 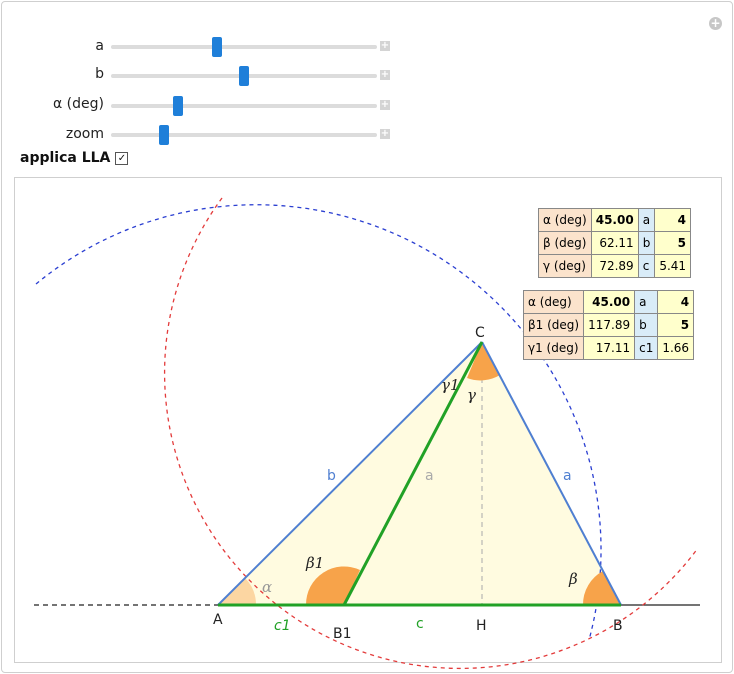 What do you see at coordinates (618, 626) in the screenshot?
I see `label-point-b: B` at bounding box center [618, 626].